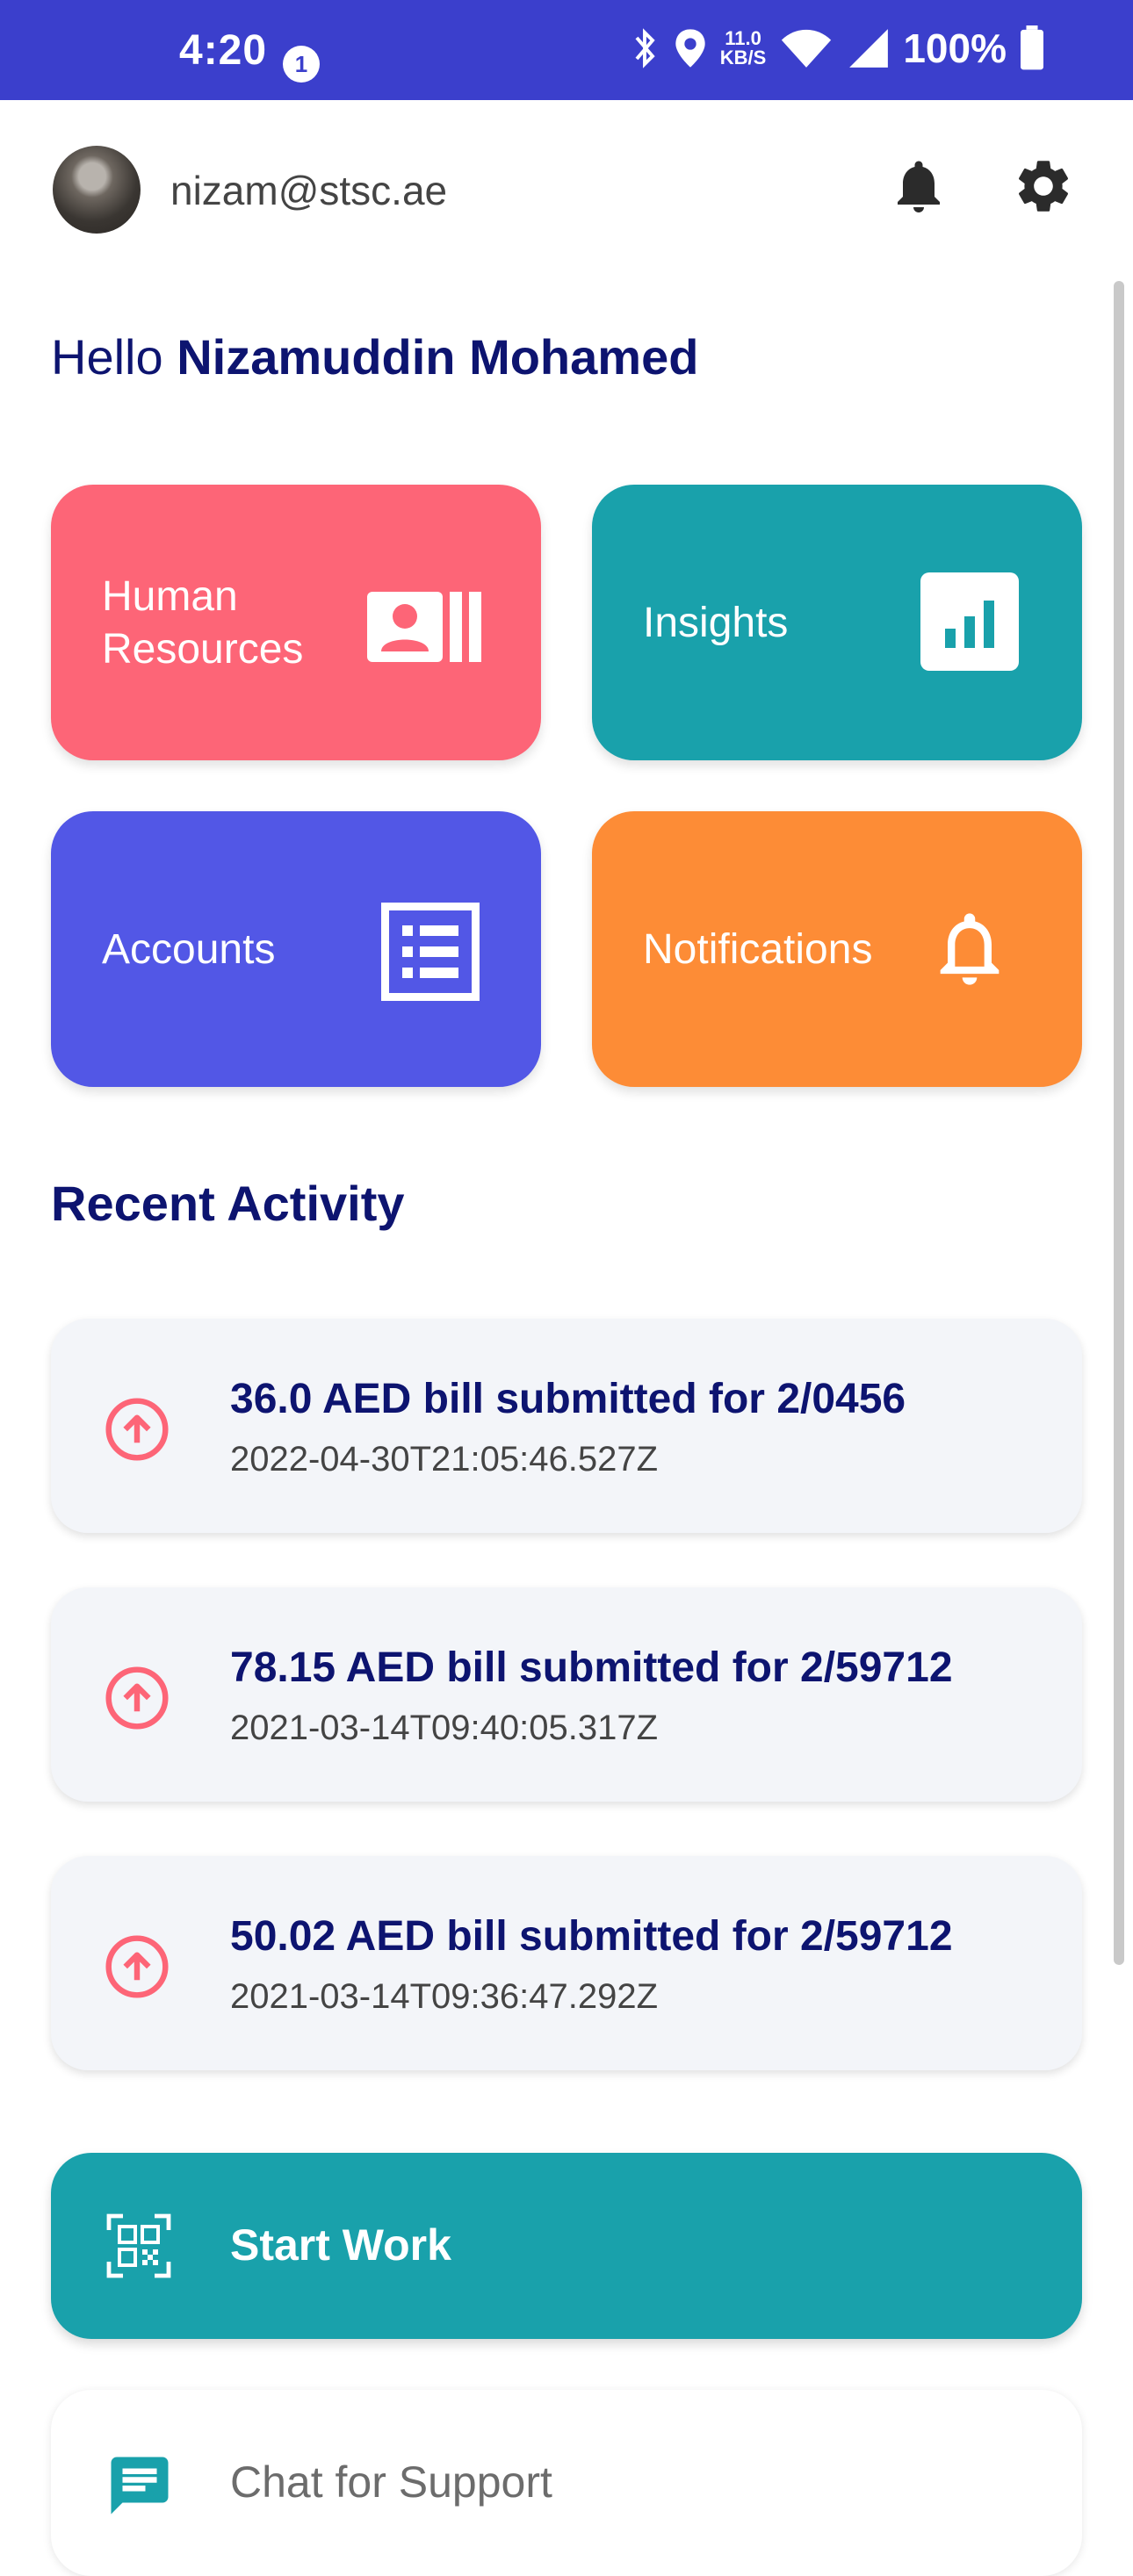  I want to click on user-email: nizam@stsc.ae, so click(309, 190).